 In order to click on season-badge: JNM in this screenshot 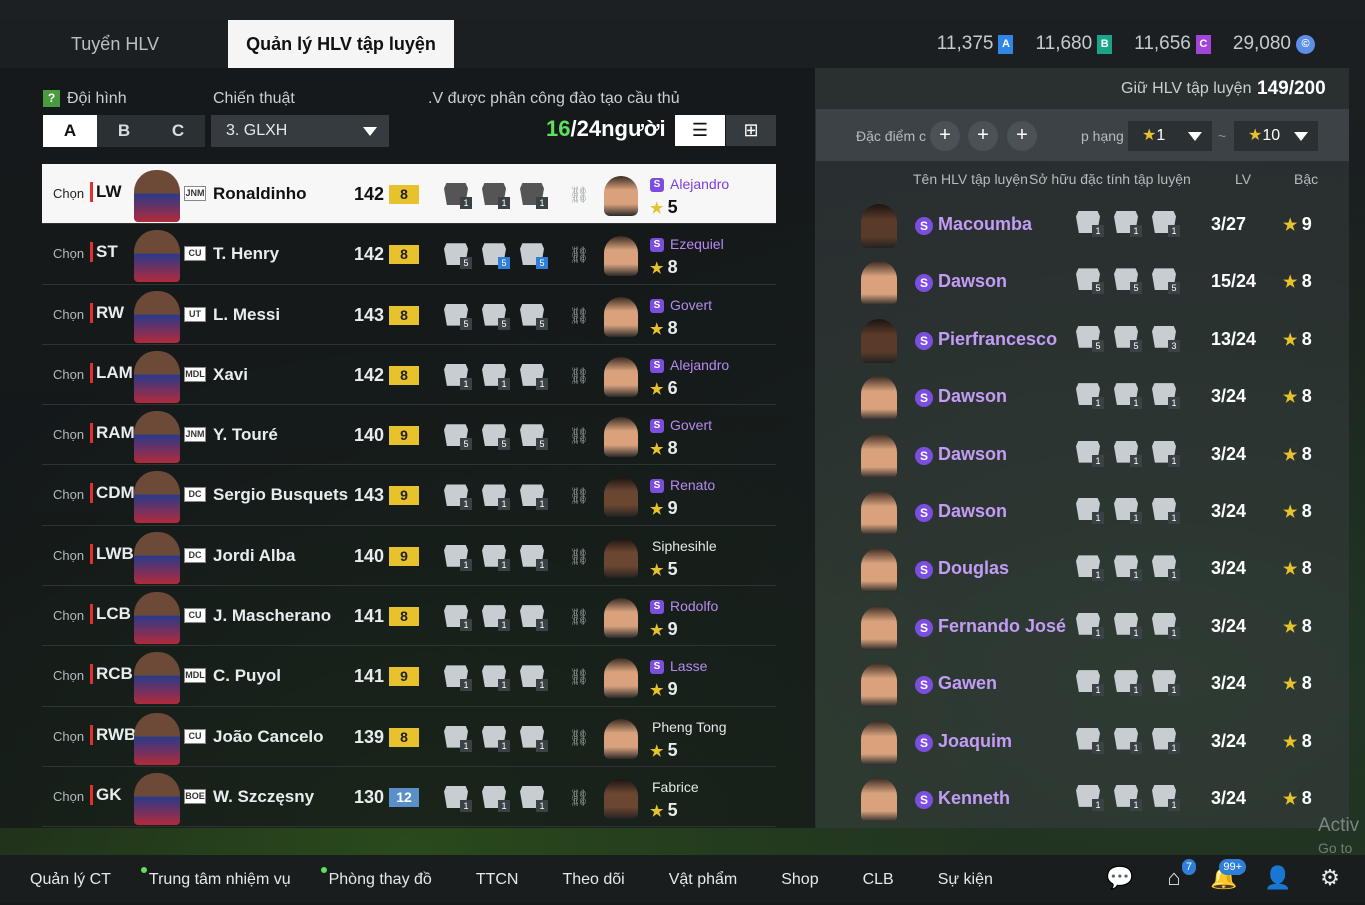, I will do `click(195, 193)`.